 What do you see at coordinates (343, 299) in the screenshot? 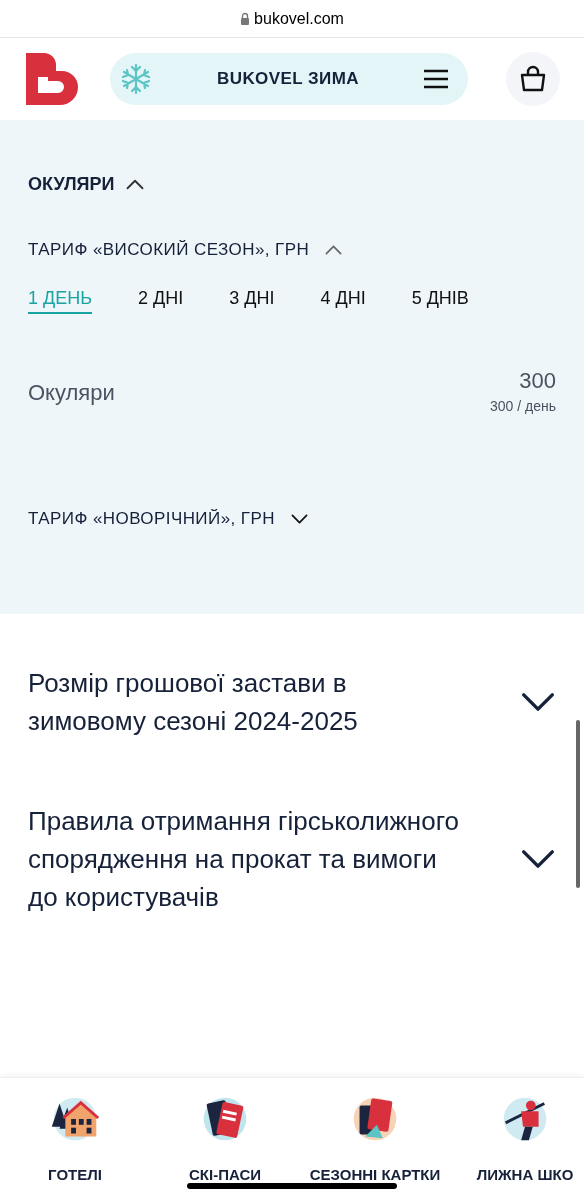
I see `day-tab: 4 ДНІ` at bounding box center [343, 299].